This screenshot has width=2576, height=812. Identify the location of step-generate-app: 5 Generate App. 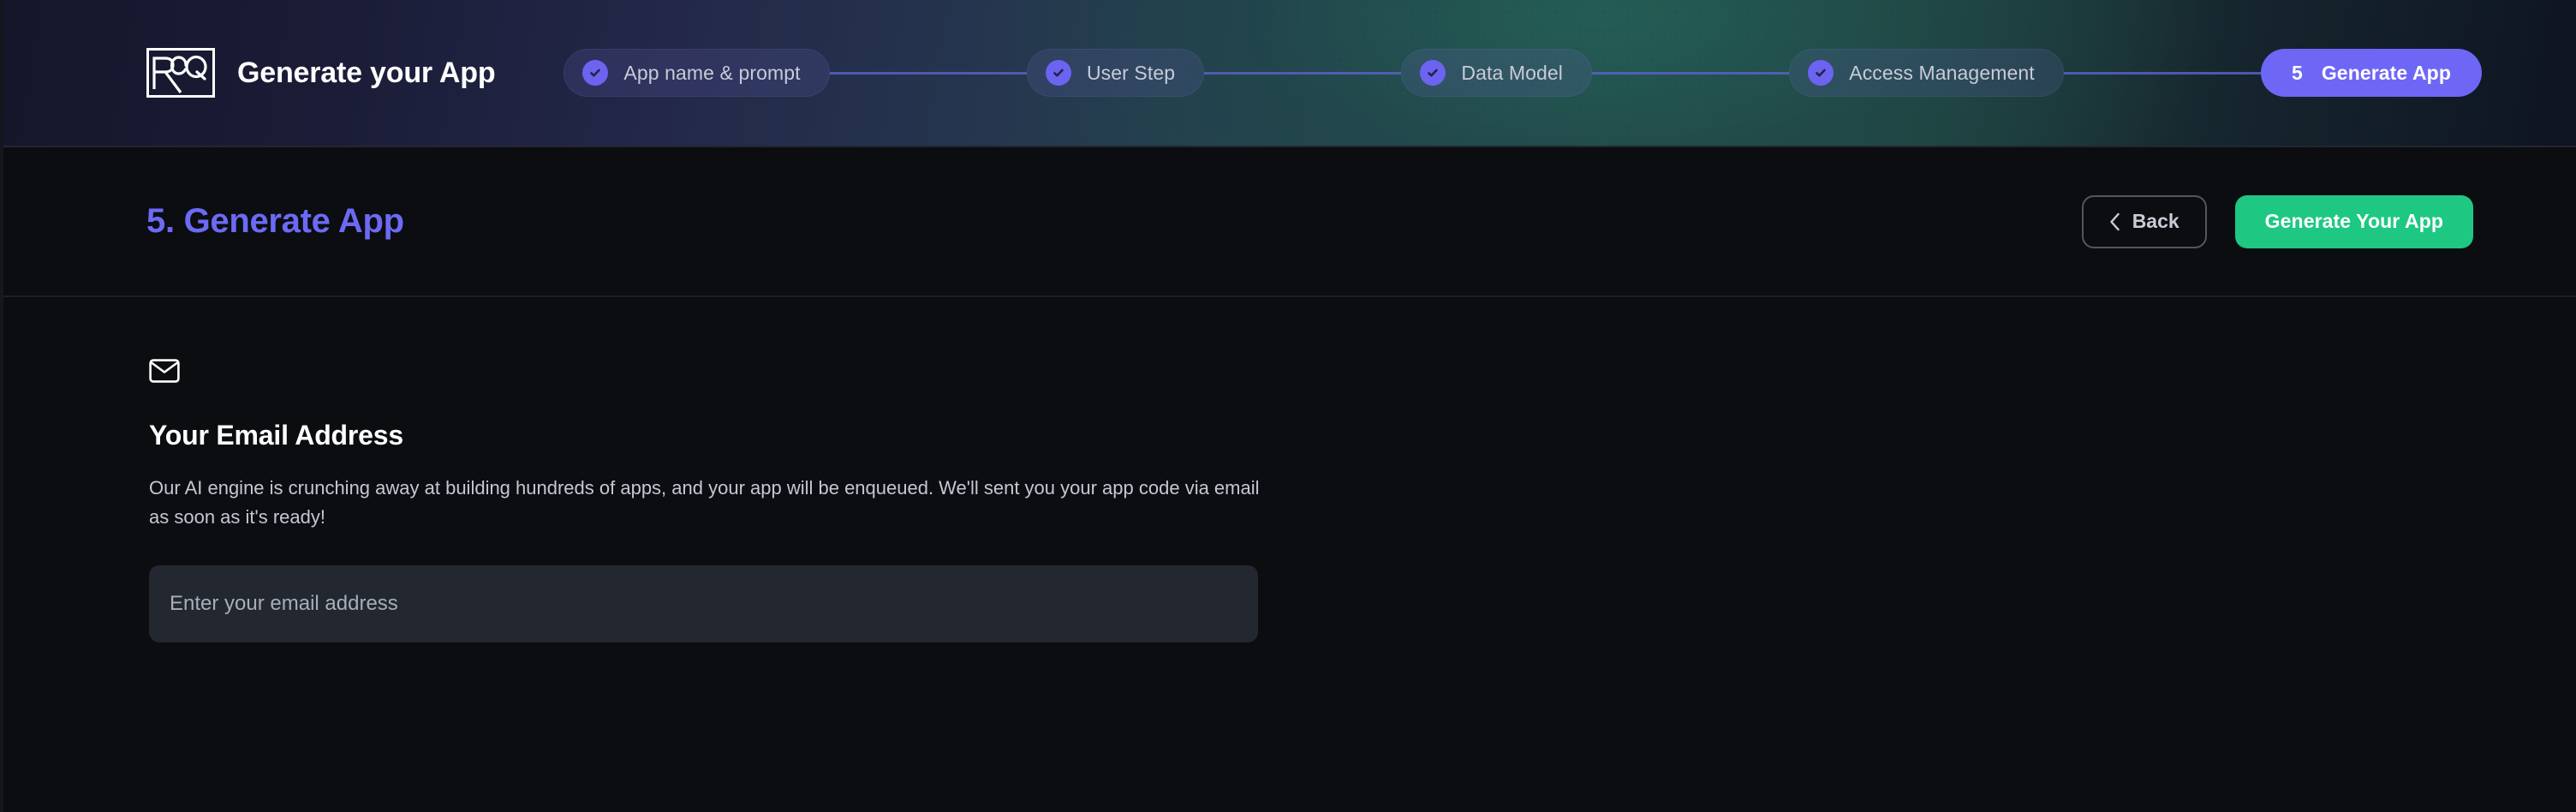
(2371, 73).